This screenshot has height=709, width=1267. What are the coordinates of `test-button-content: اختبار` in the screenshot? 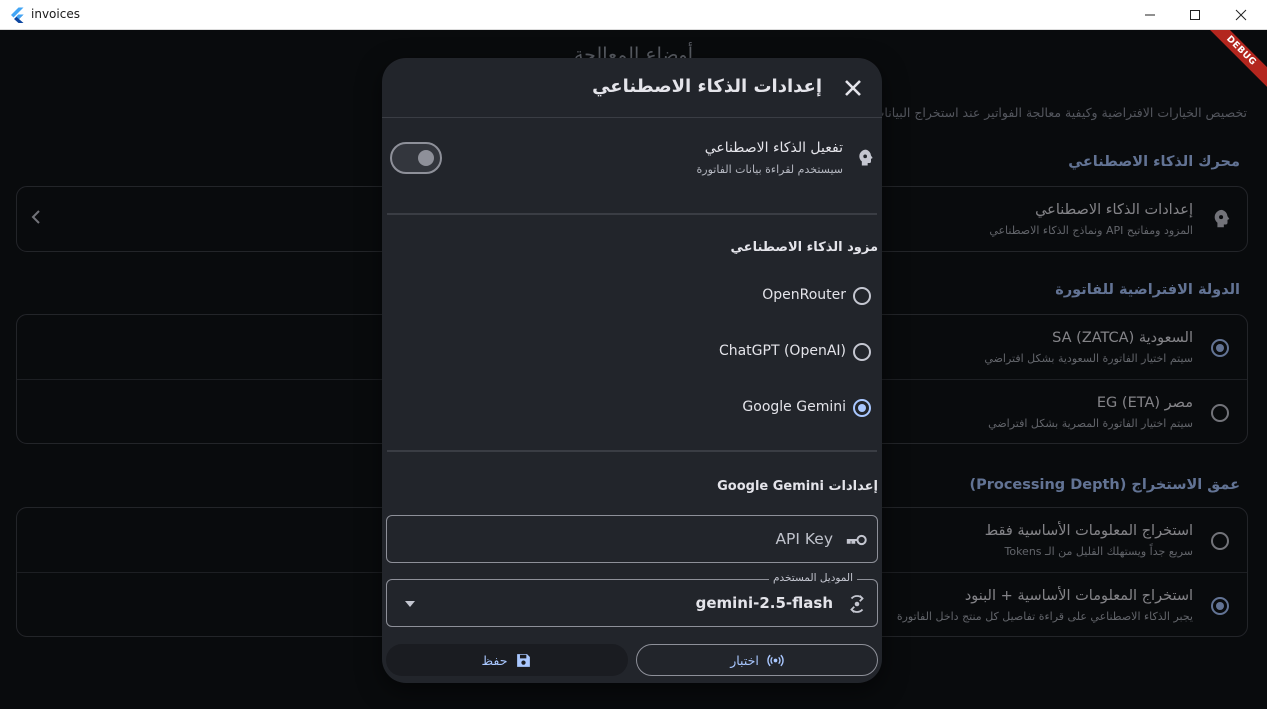 It's located at (757, 660).